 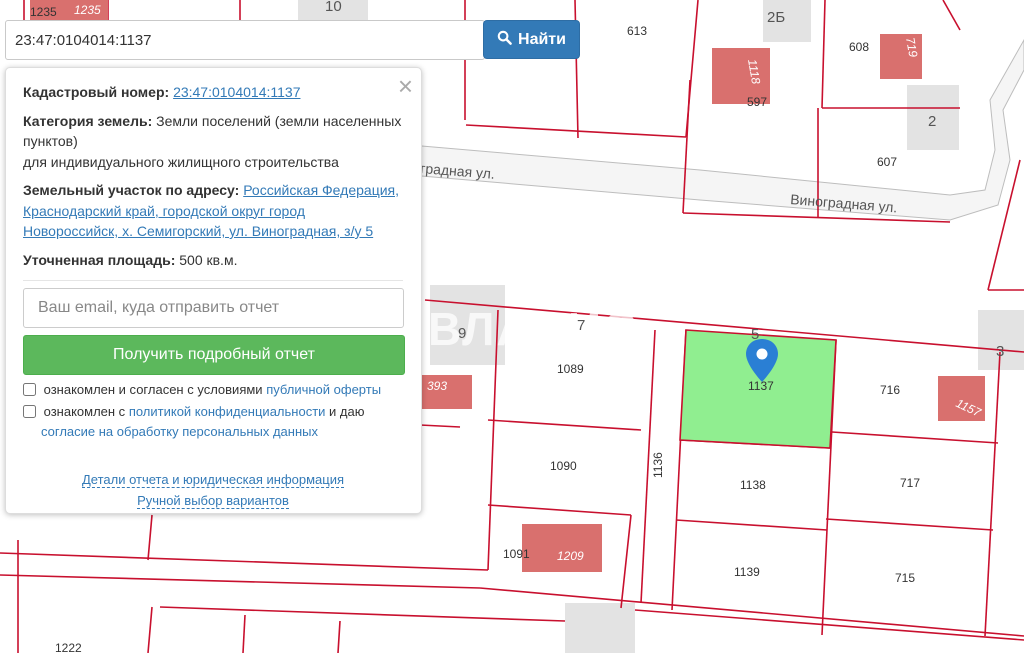 I want to click on plot-number: 613, so click(x=637, y=31).